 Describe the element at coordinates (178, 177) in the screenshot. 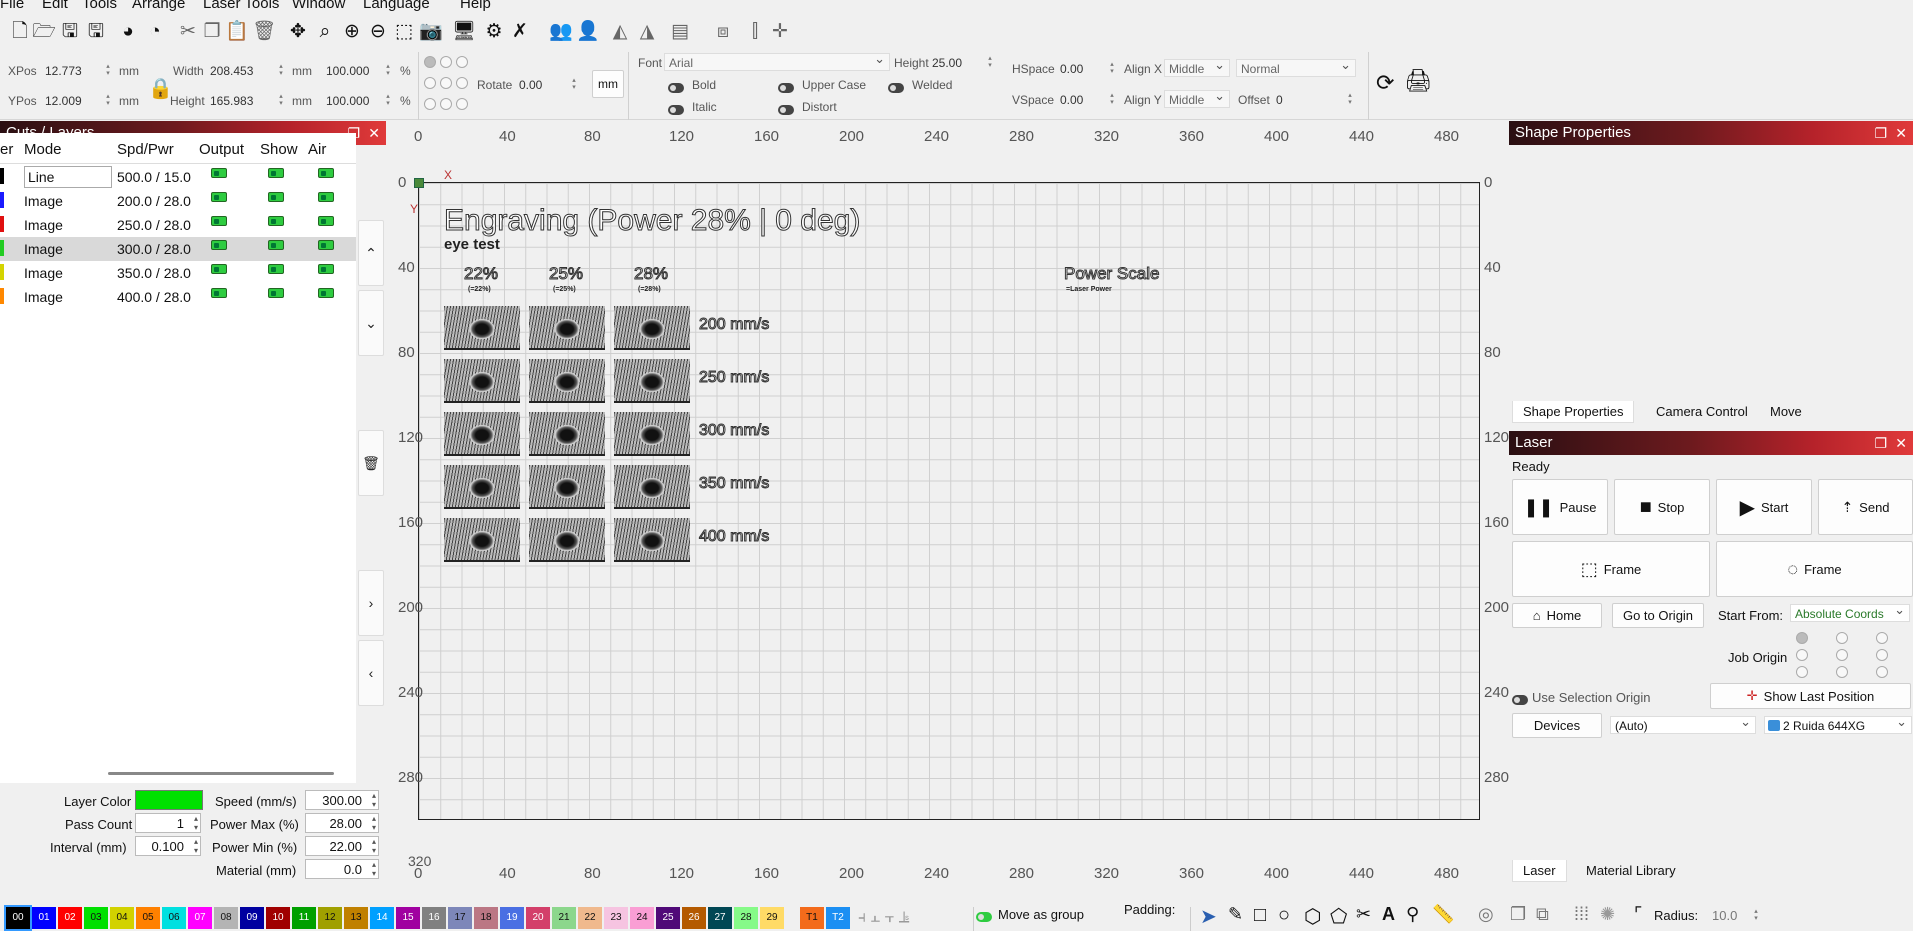

I see `table-row: Line 500.0 / 15.0` at that location.